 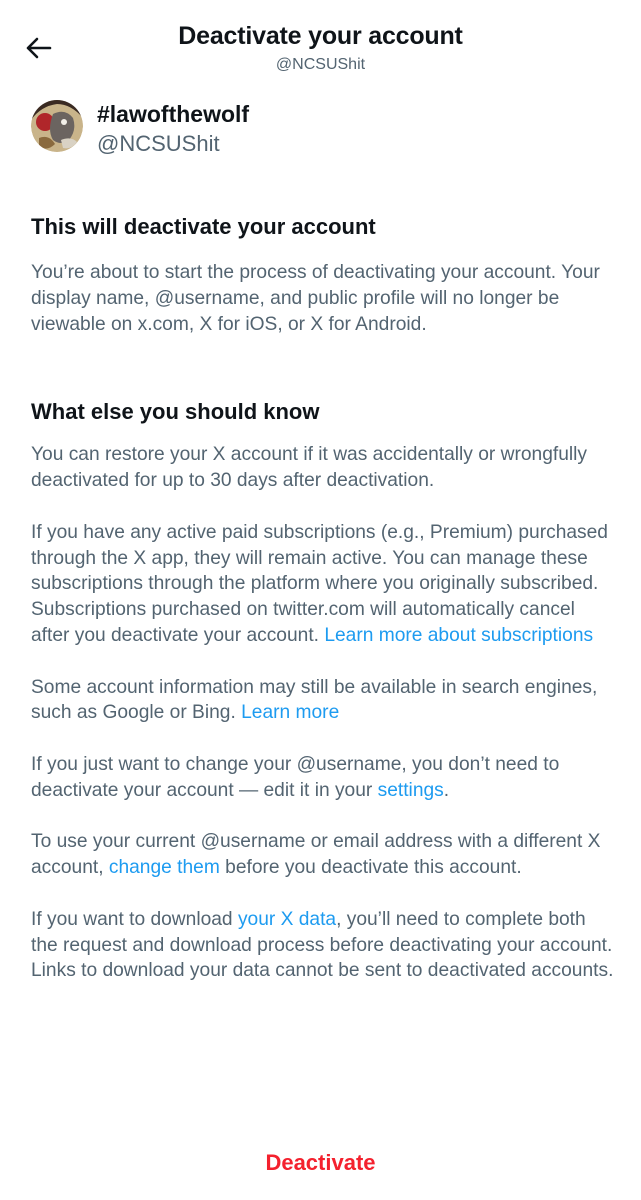 I want to click on avatar, so click(x=57, y=126).